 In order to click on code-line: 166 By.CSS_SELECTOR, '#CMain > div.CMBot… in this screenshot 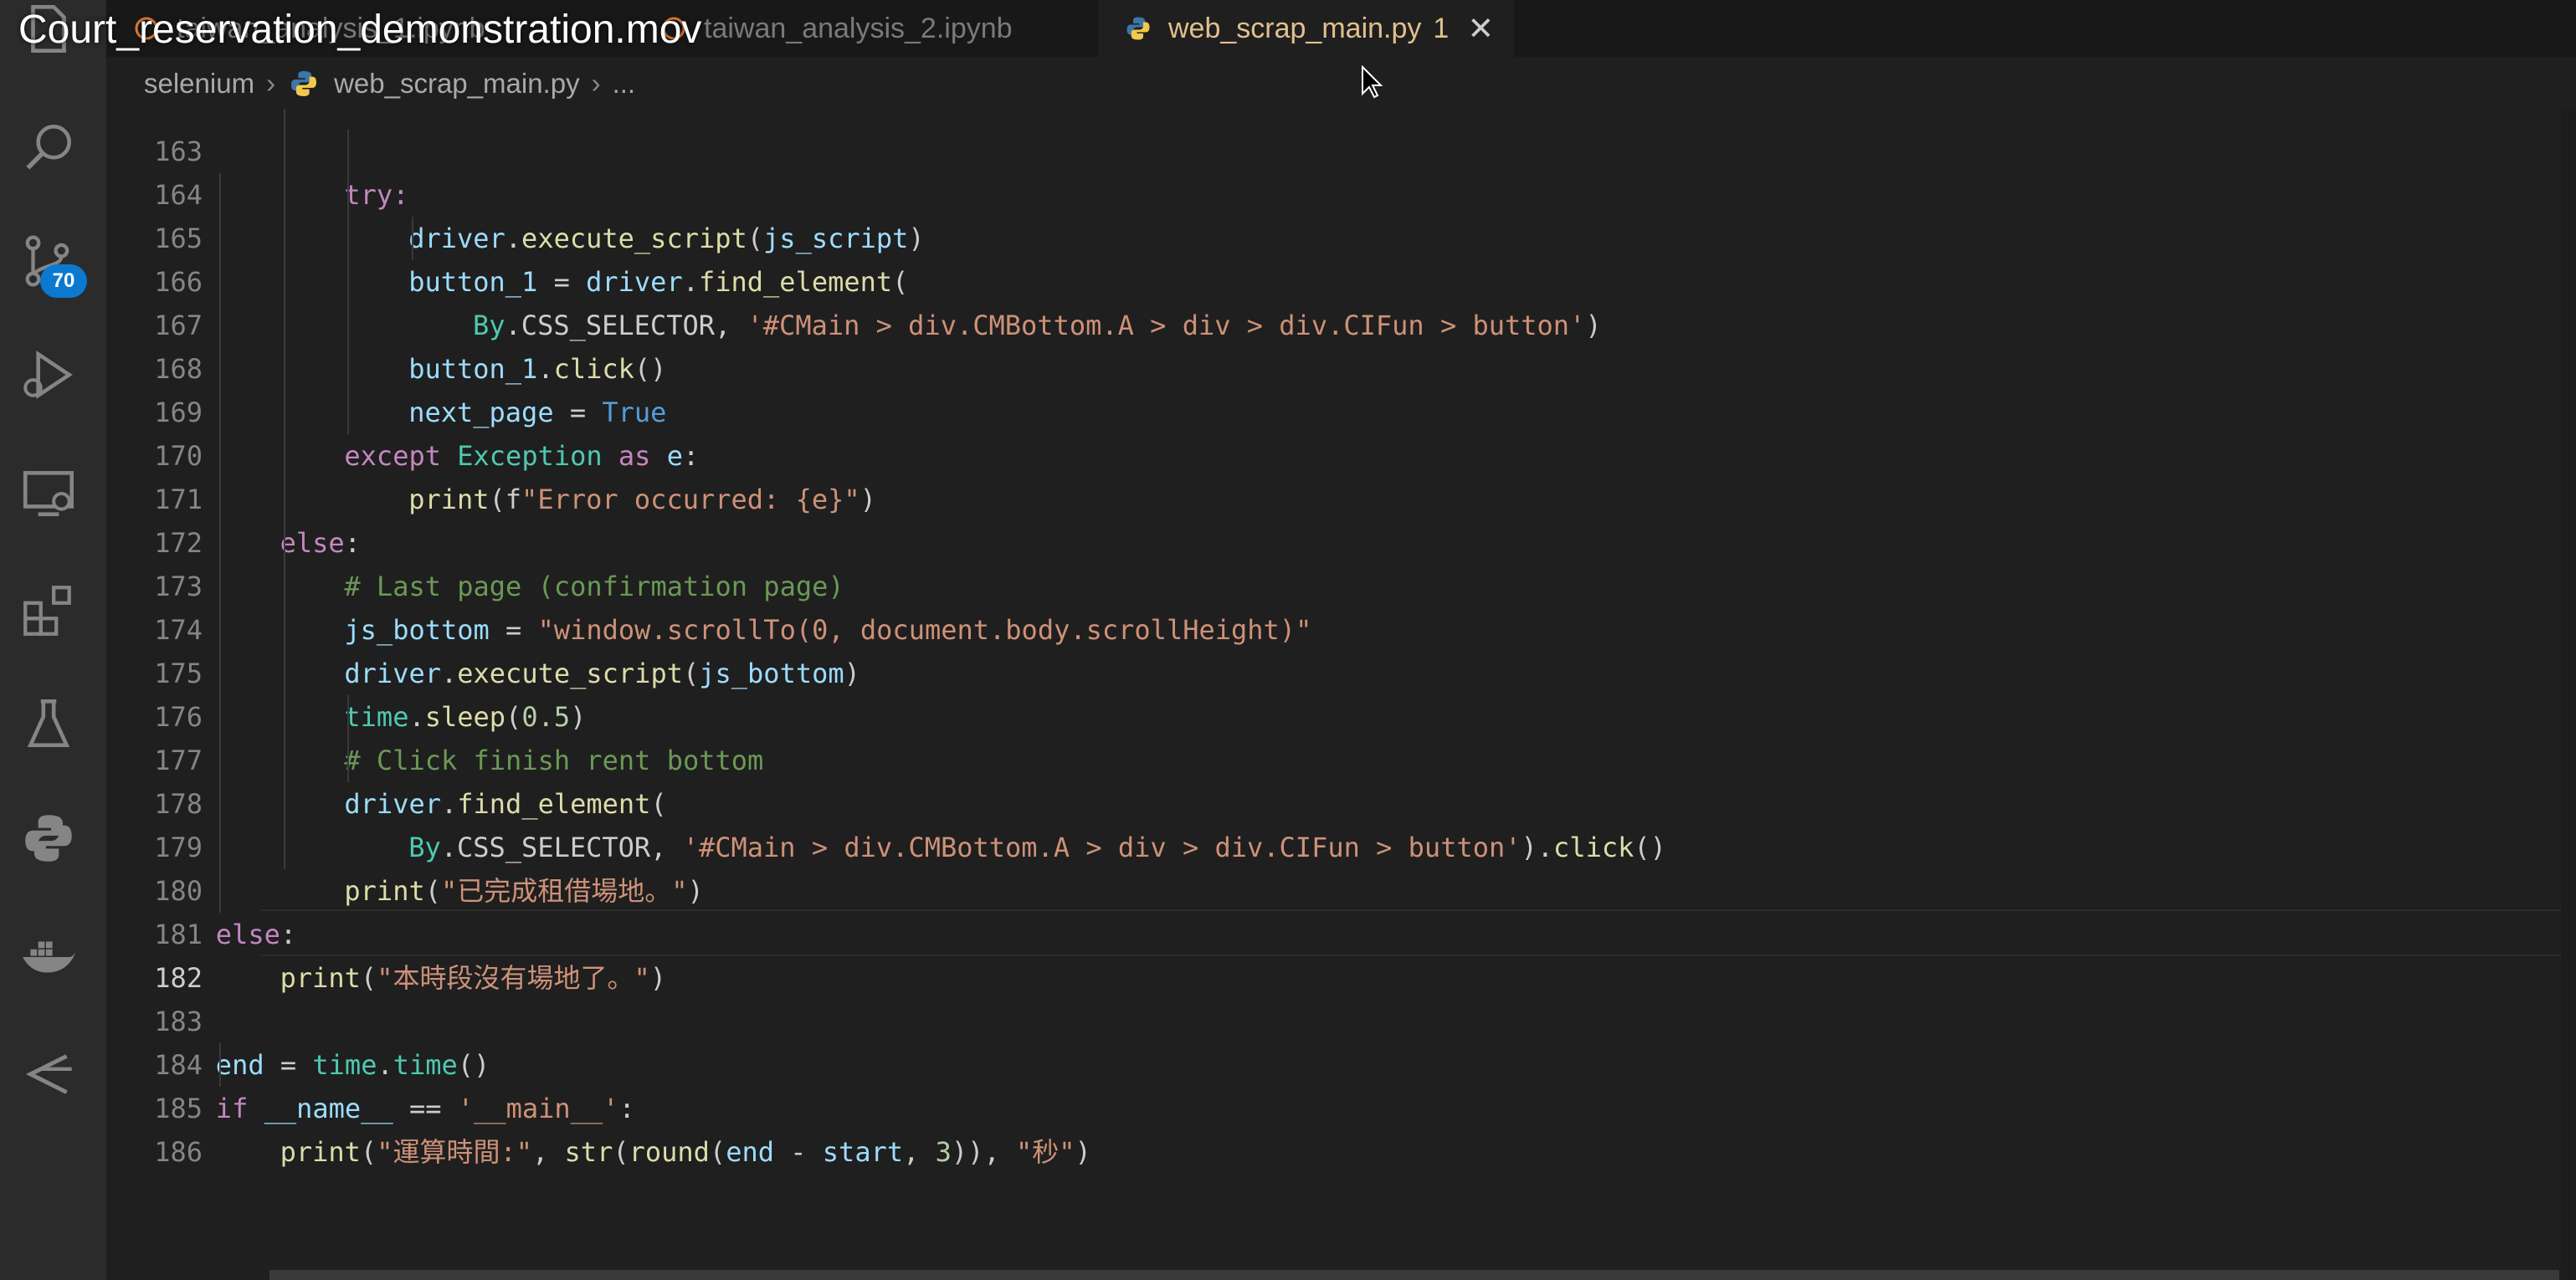, I will do `click(853, 279)`.